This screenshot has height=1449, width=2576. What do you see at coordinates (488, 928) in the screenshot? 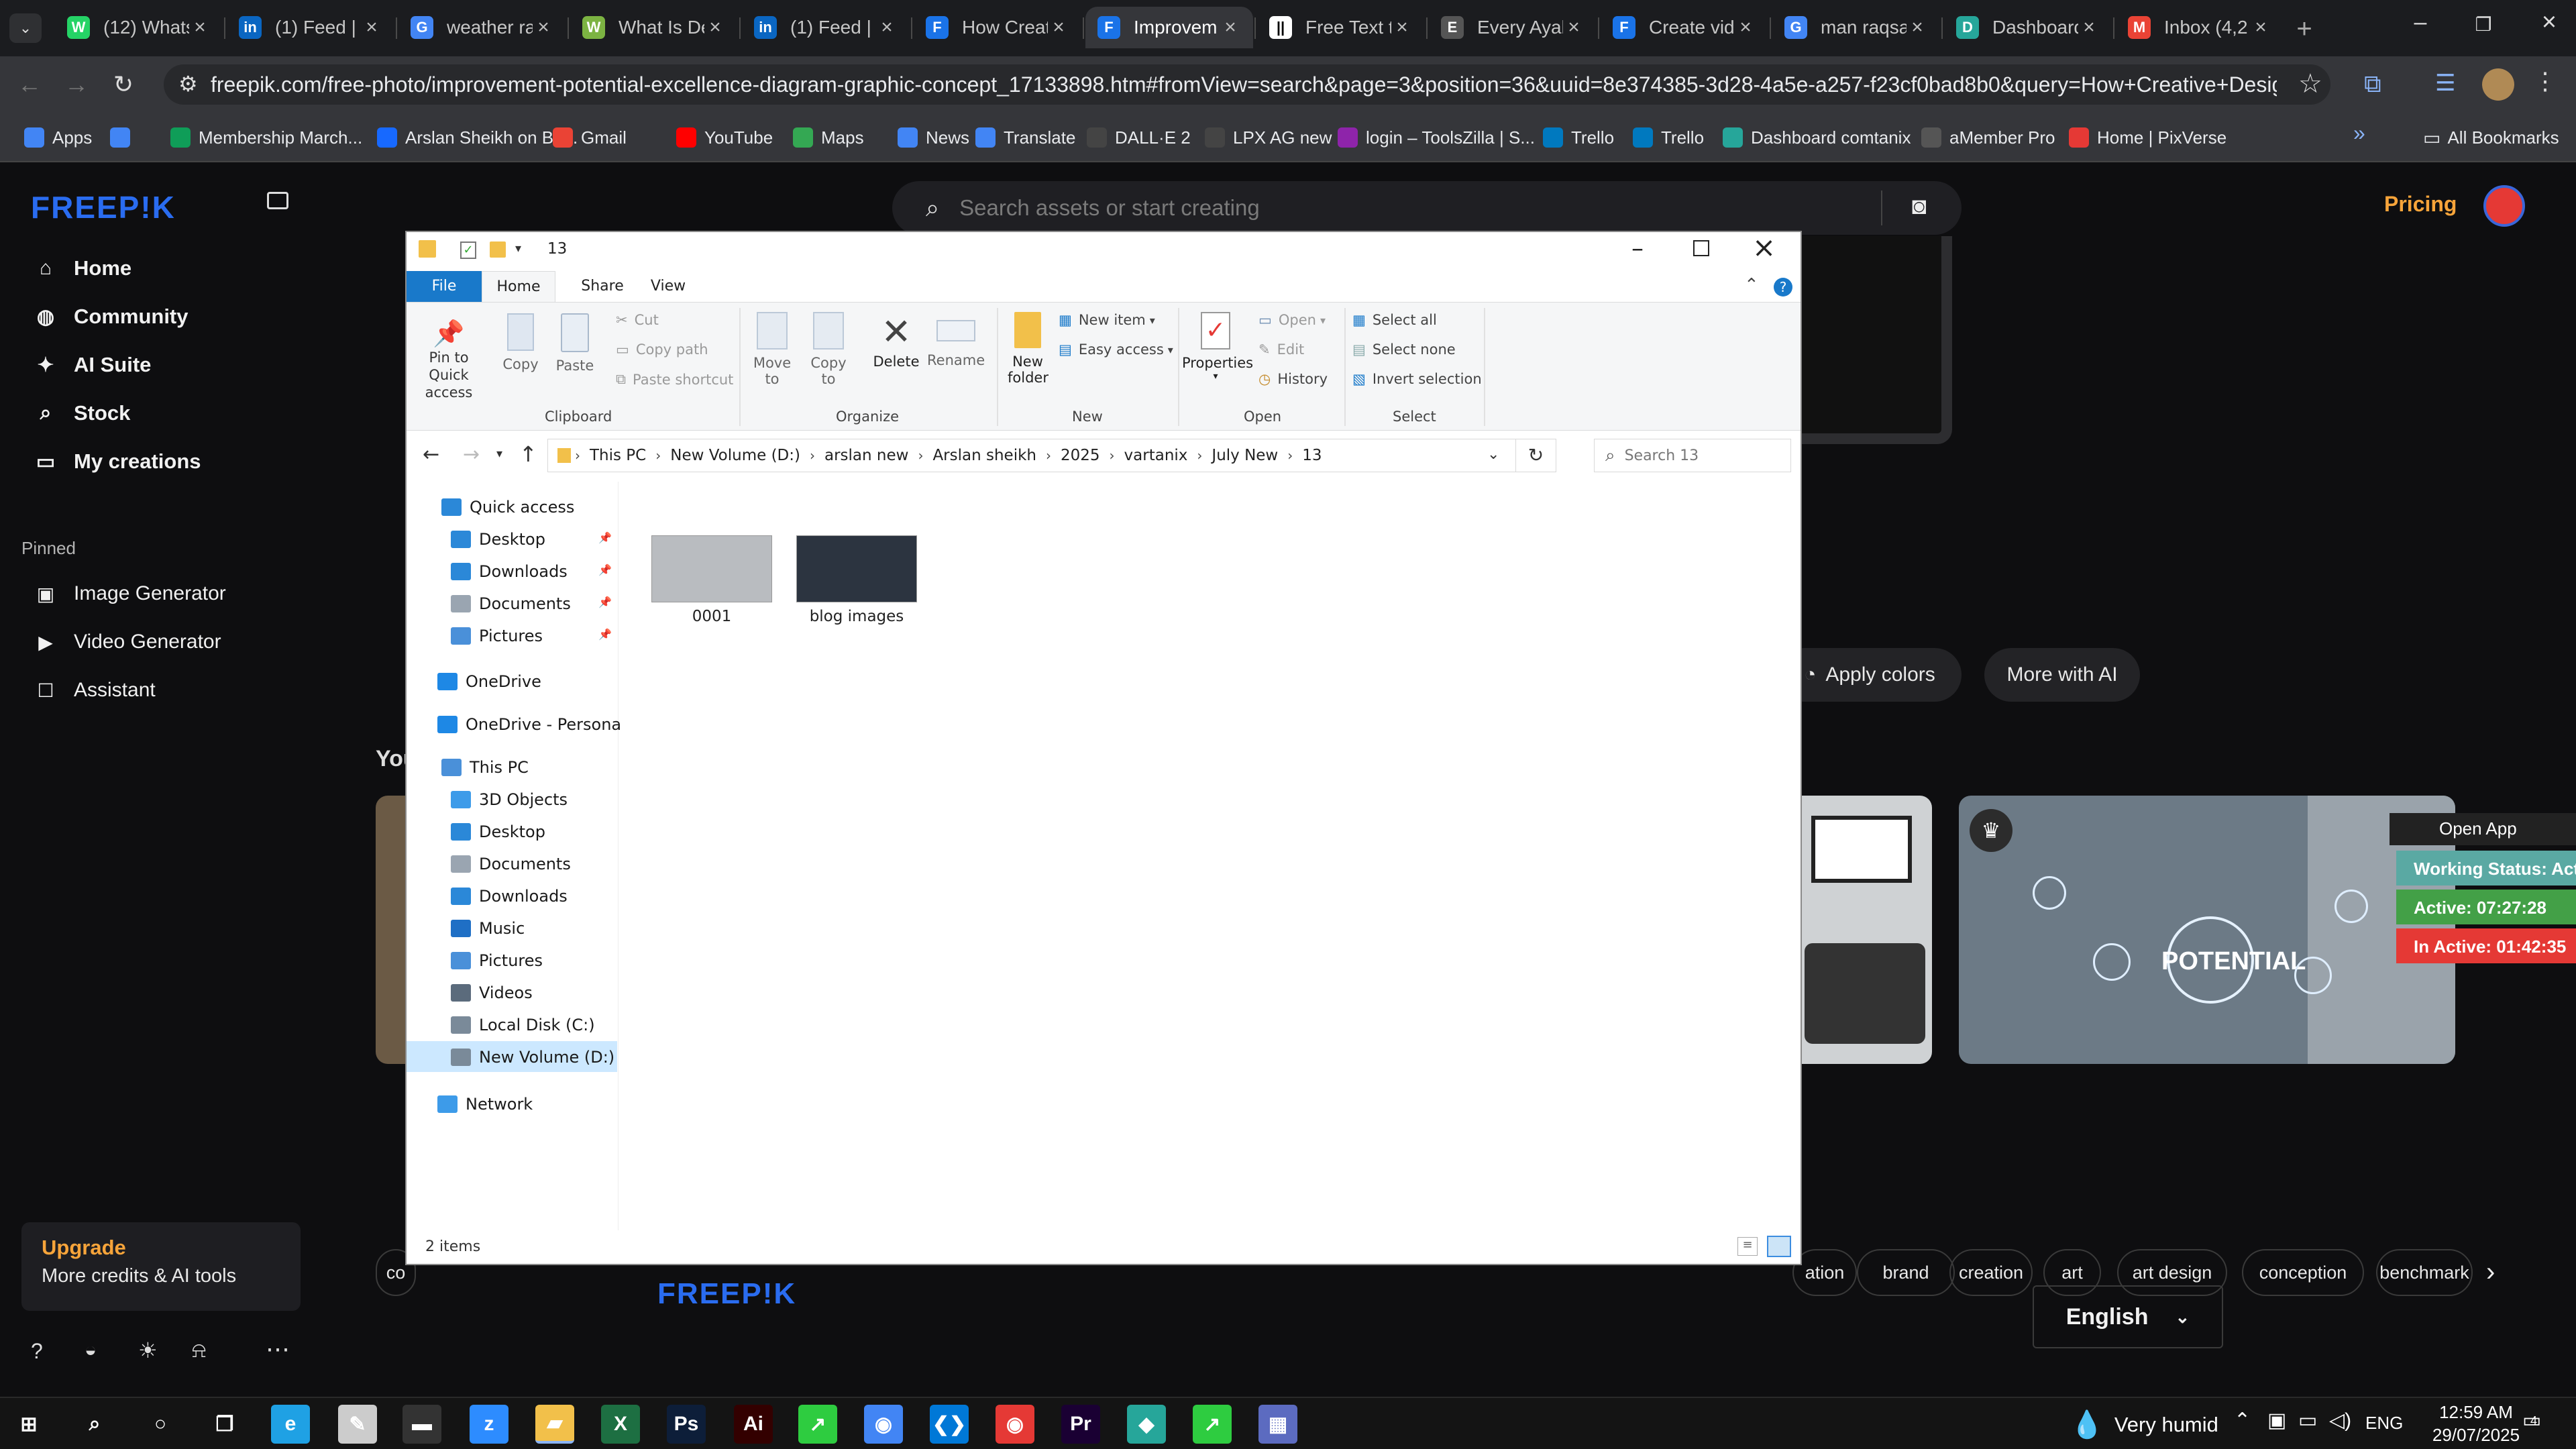
I see `tree-pc-item: Music` at bounding box center [488, 928].